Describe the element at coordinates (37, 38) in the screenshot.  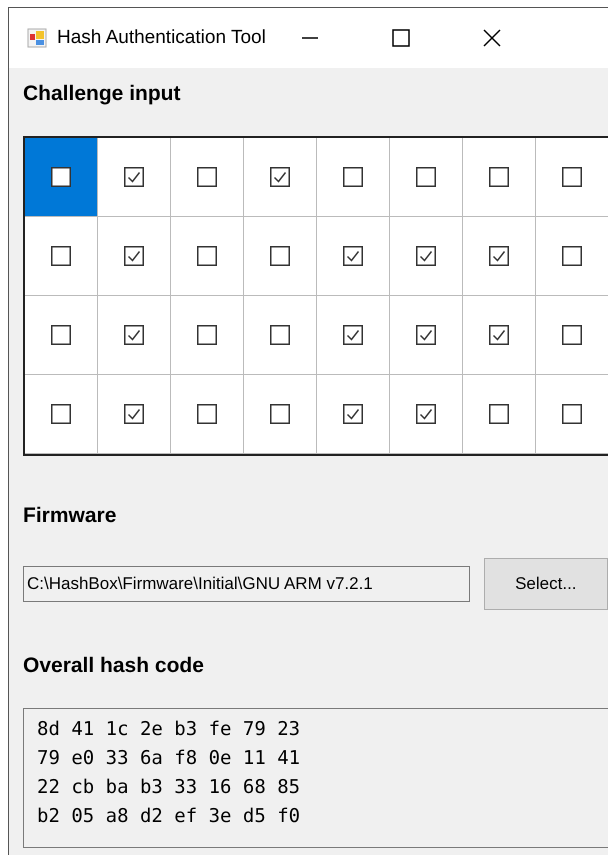
I see `app-icon` at that location.